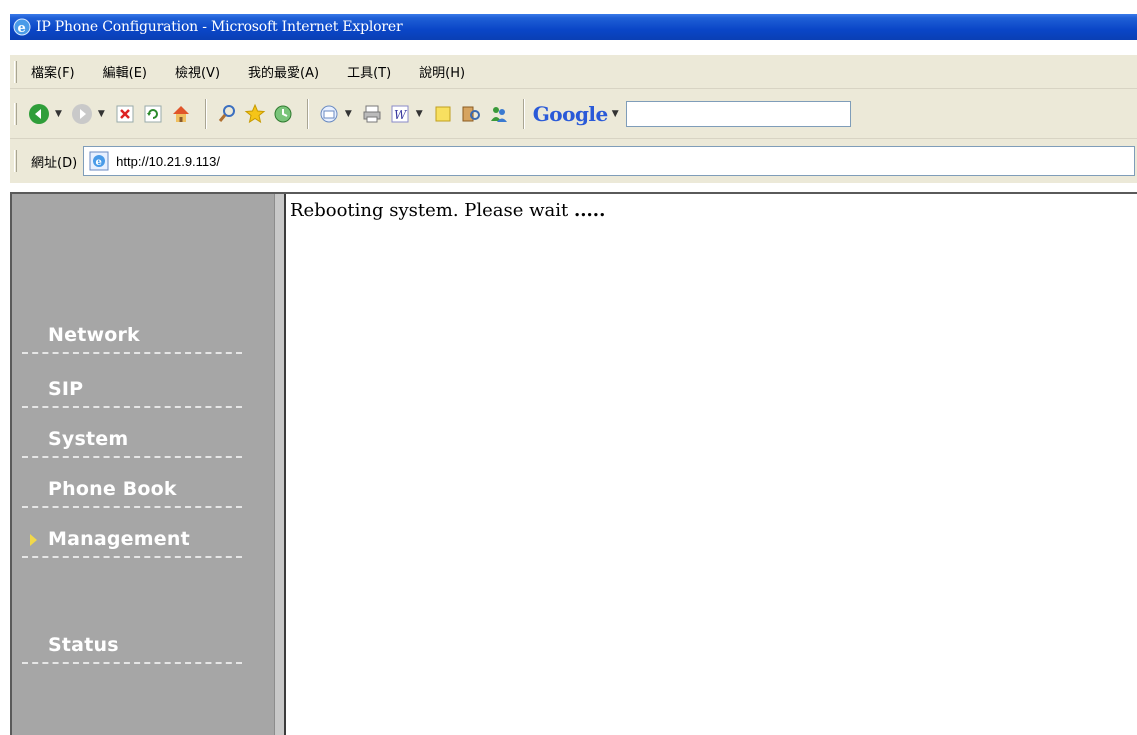 The height and width of the screenshot is (735, 1137). I want to click on google-search-input, so click(739, 113).